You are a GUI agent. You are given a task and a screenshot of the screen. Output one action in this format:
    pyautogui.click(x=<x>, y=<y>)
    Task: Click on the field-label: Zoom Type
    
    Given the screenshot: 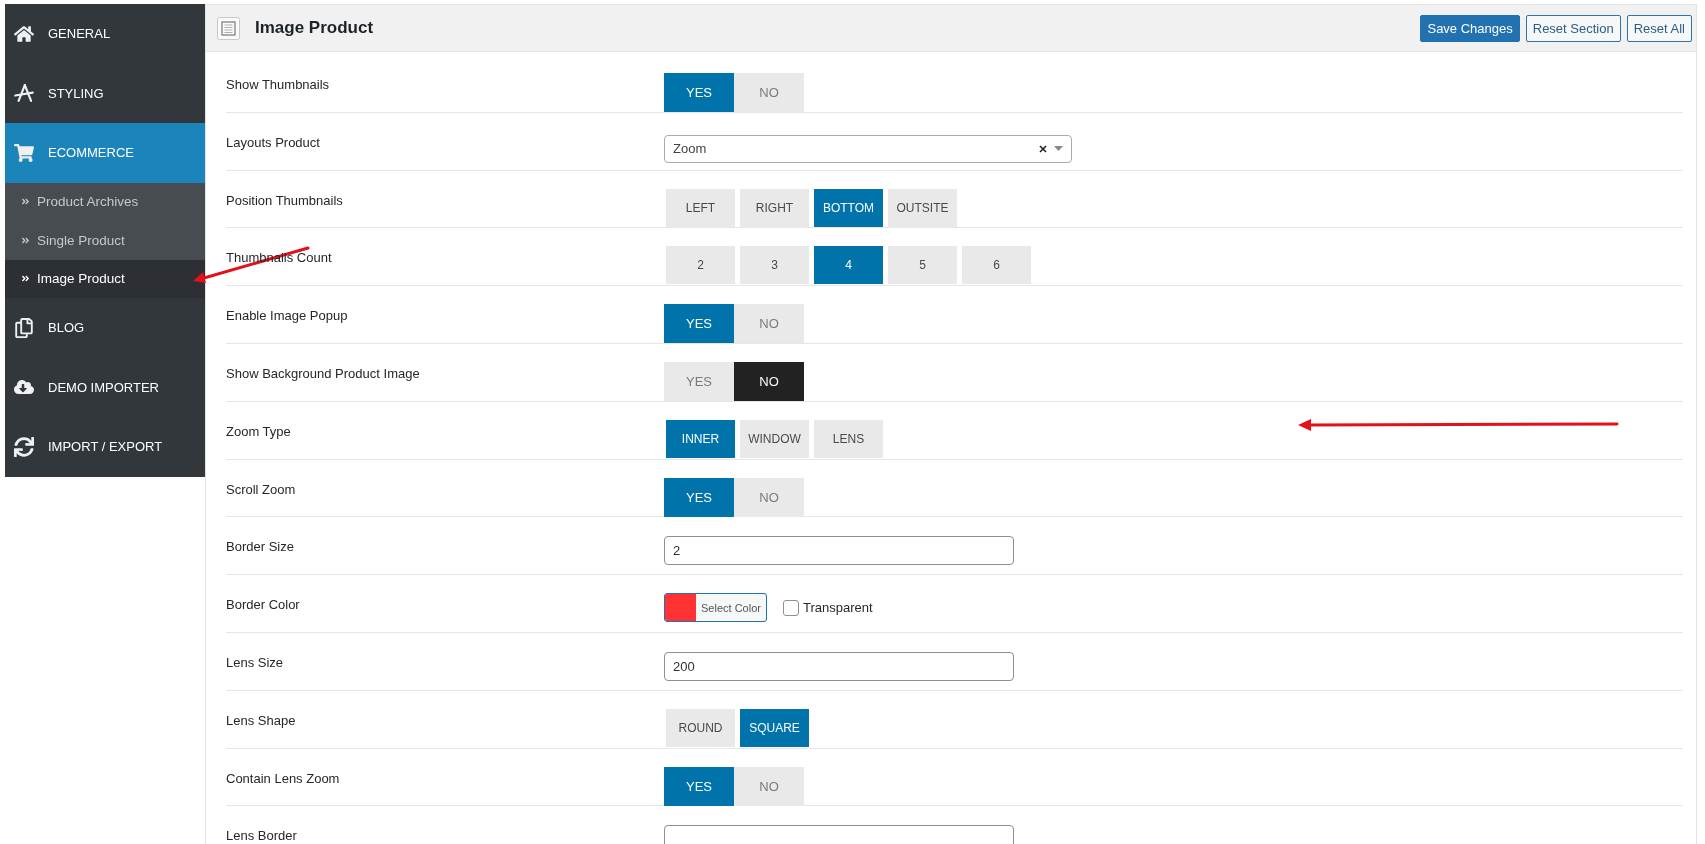 What is the action you would take?
    pyautogui.click(x=259, y=431)
    